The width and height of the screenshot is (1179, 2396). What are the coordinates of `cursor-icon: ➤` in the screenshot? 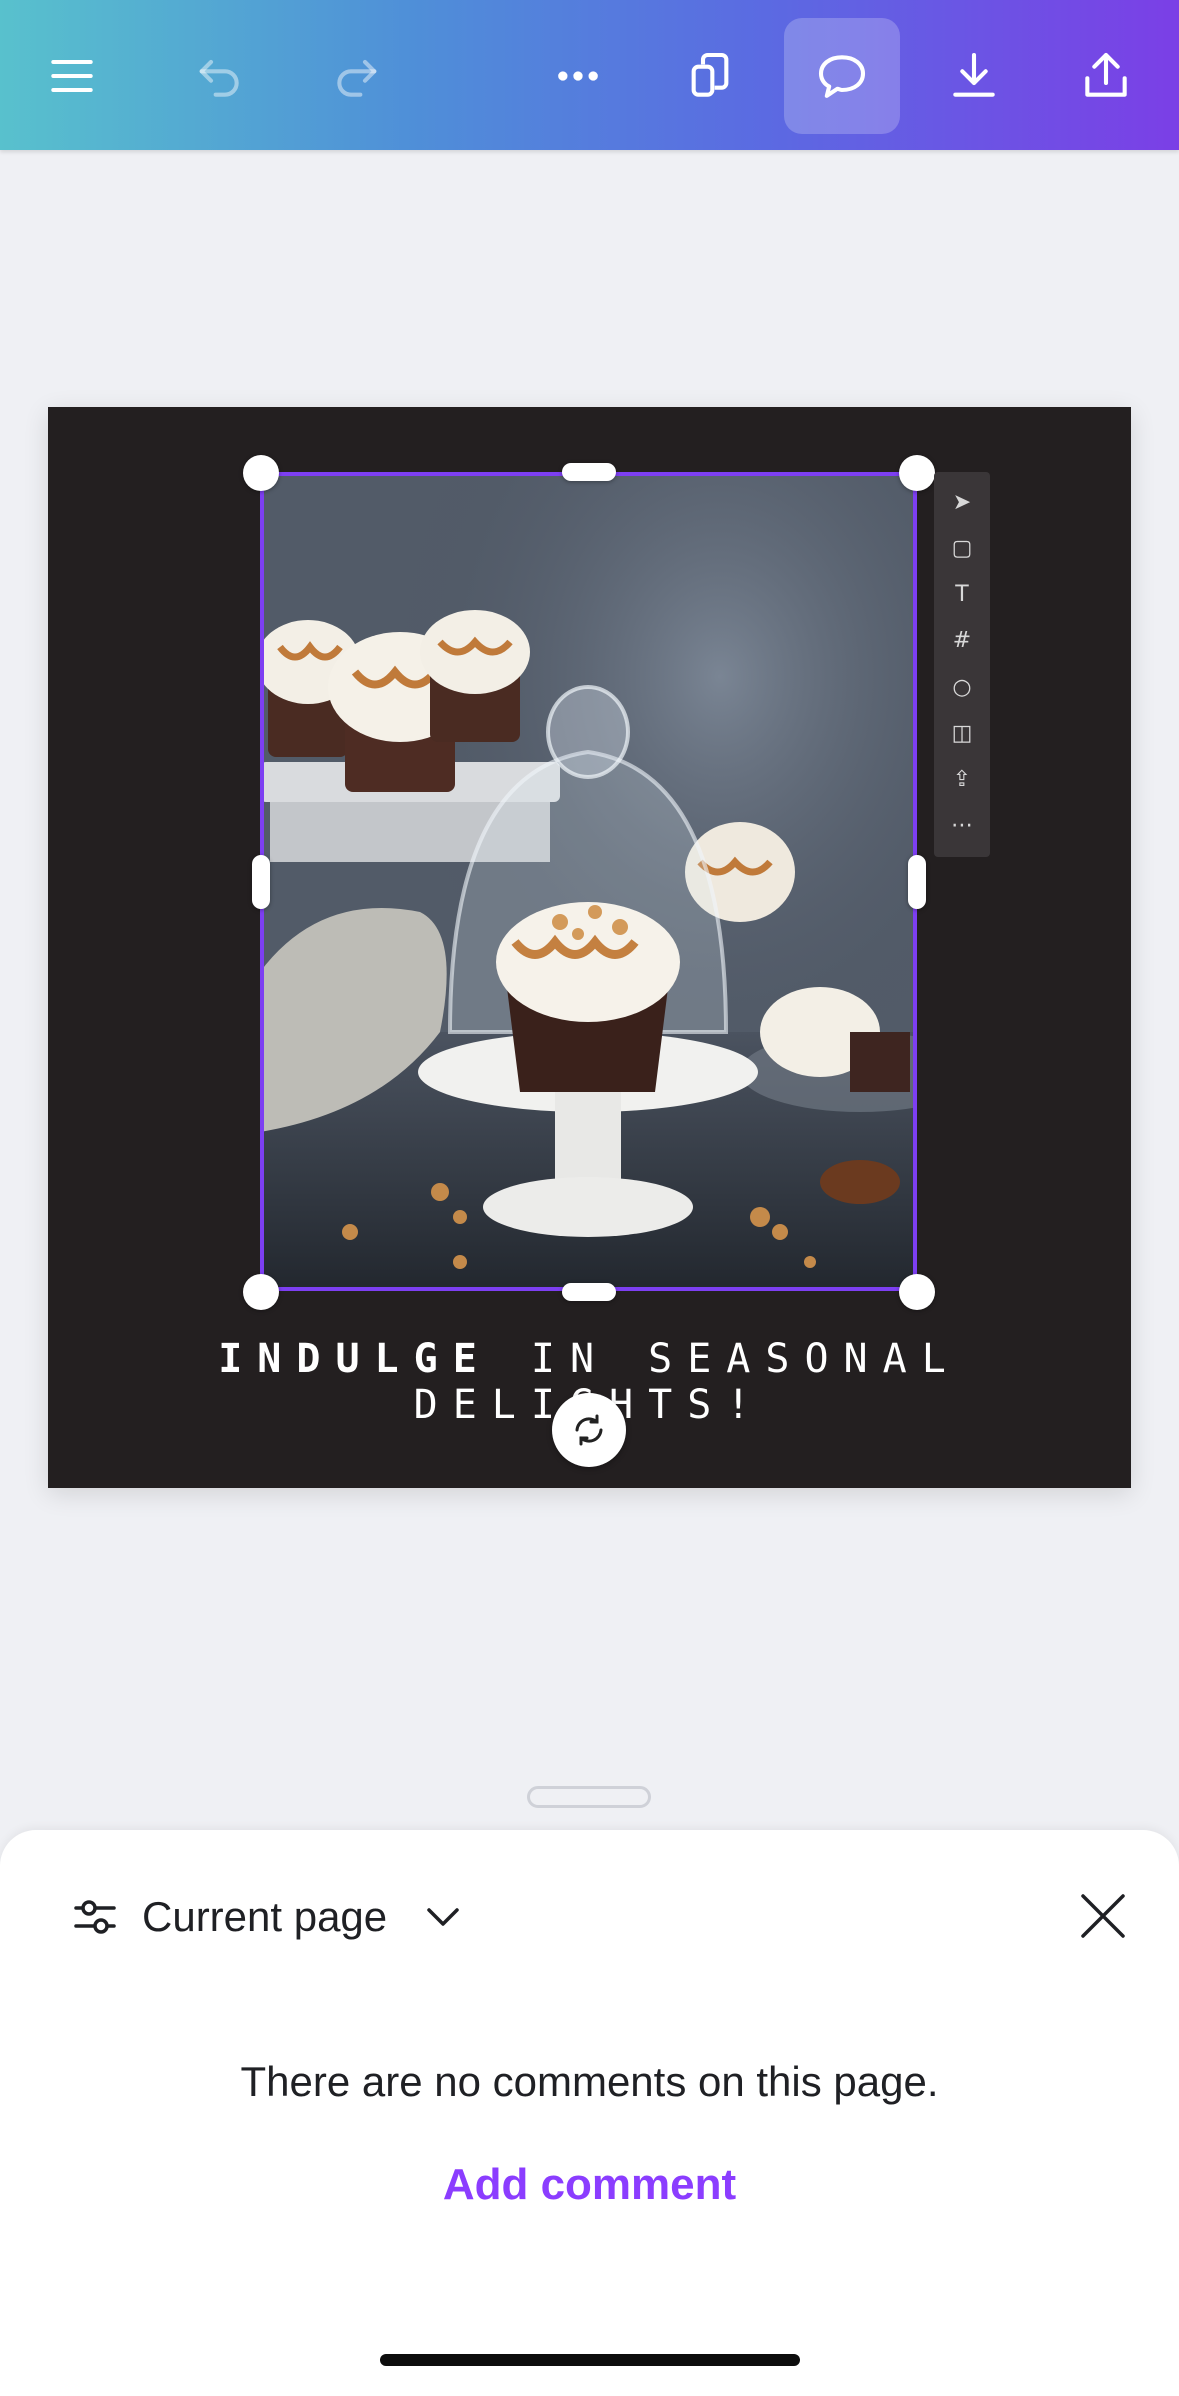 It's located at (962, 503).